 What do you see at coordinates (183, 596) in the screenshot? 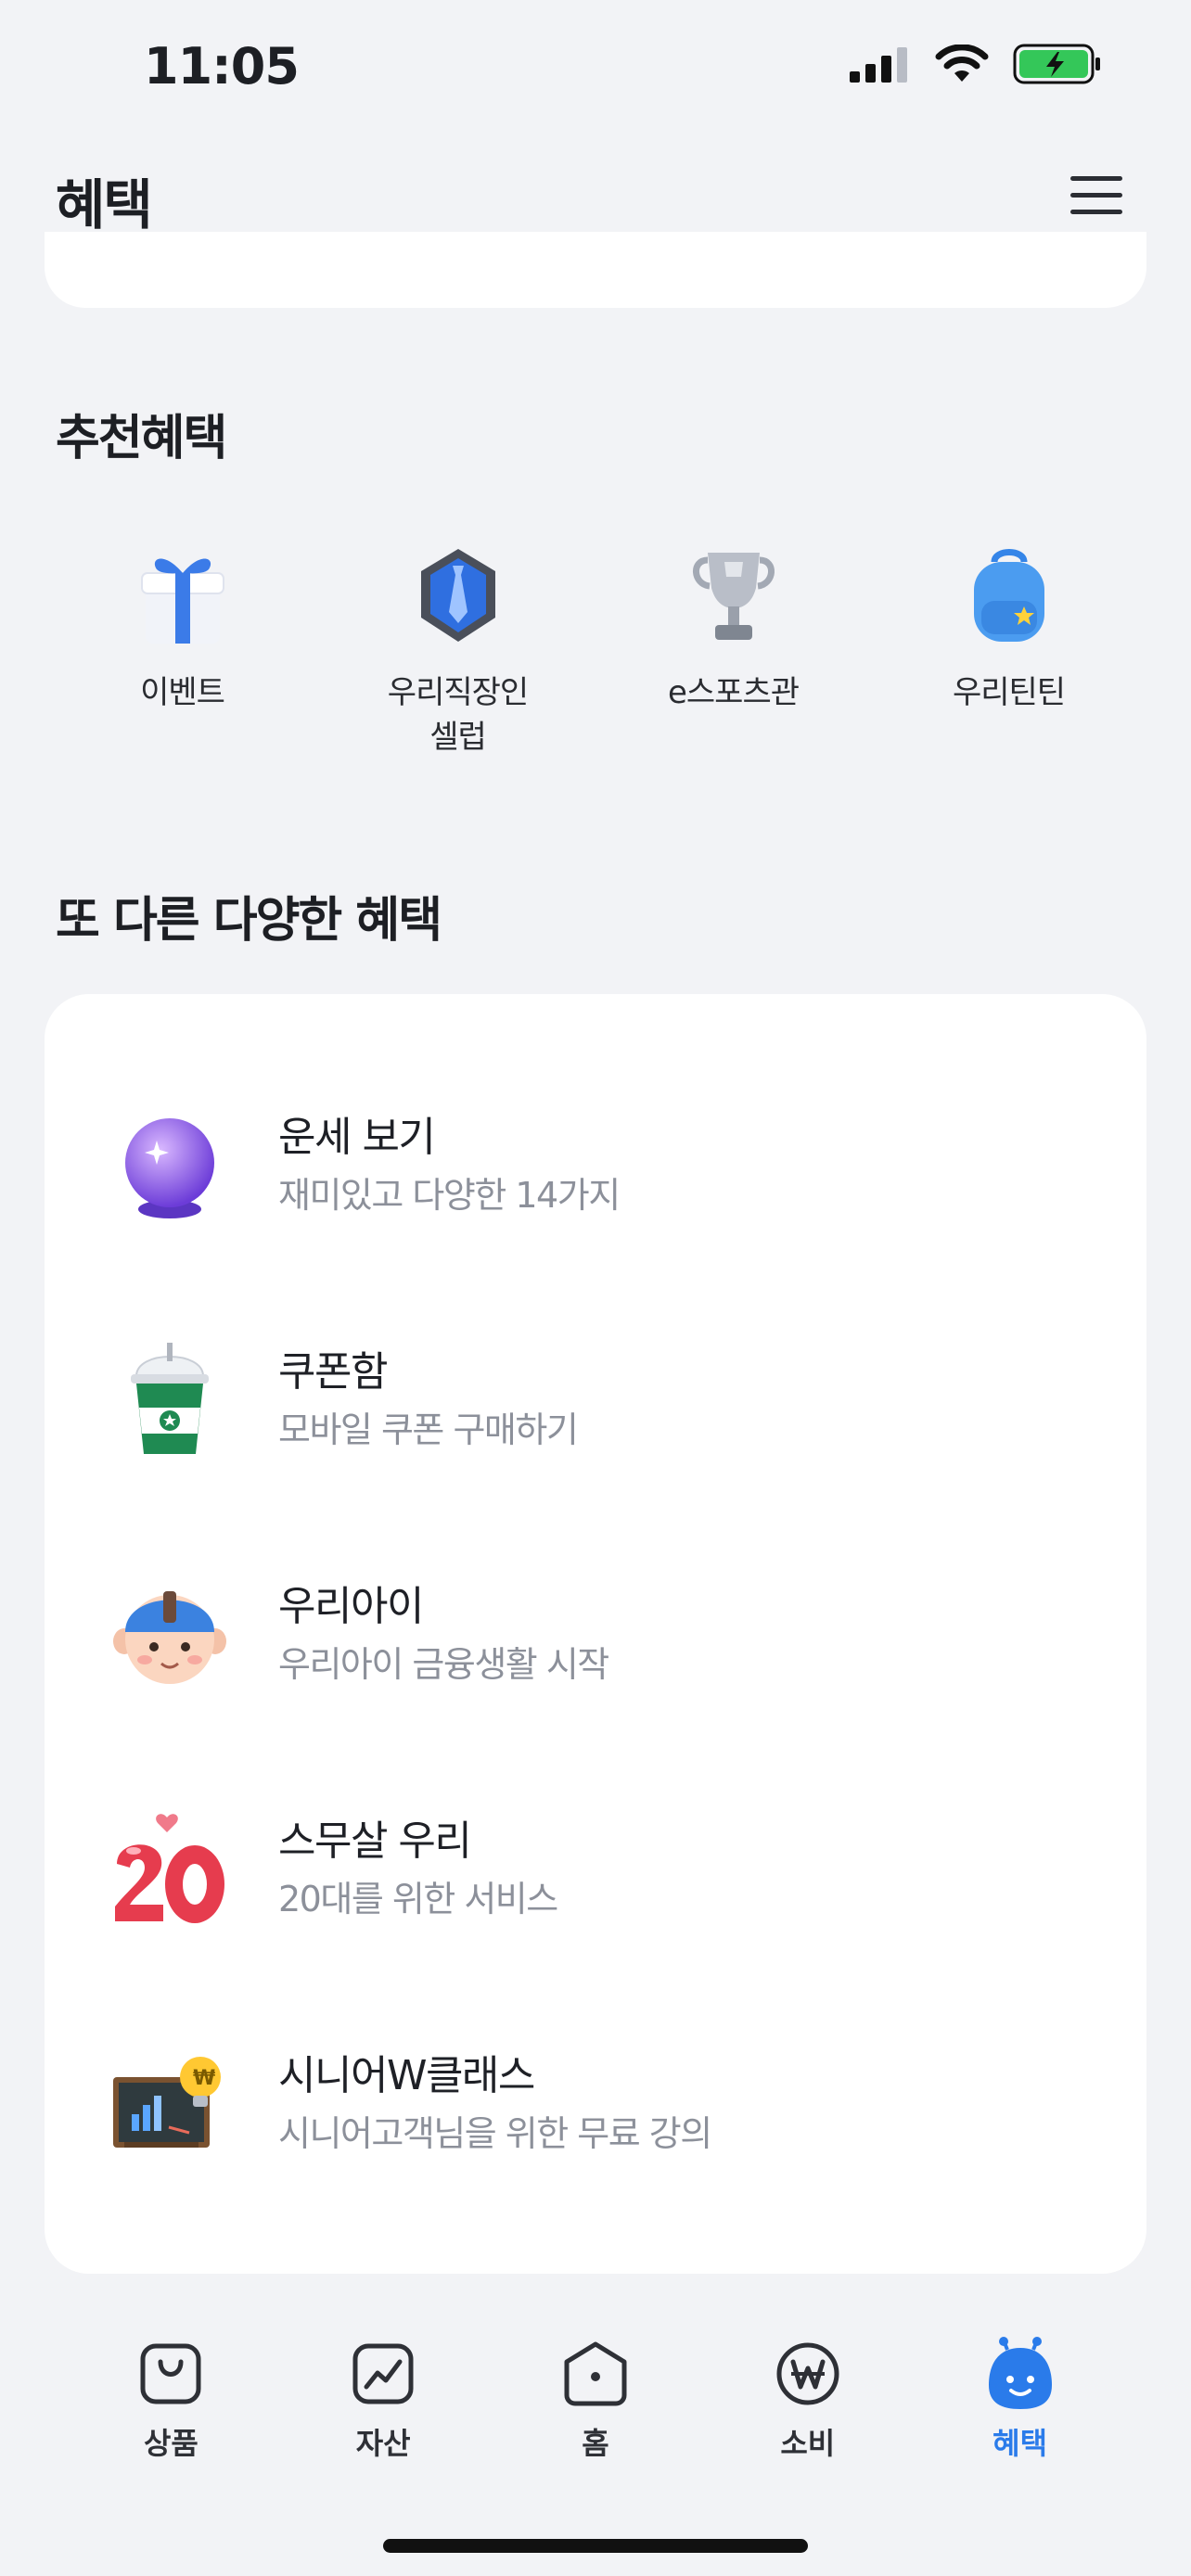
I see `gift-icon` at bounding box center [183, 596].